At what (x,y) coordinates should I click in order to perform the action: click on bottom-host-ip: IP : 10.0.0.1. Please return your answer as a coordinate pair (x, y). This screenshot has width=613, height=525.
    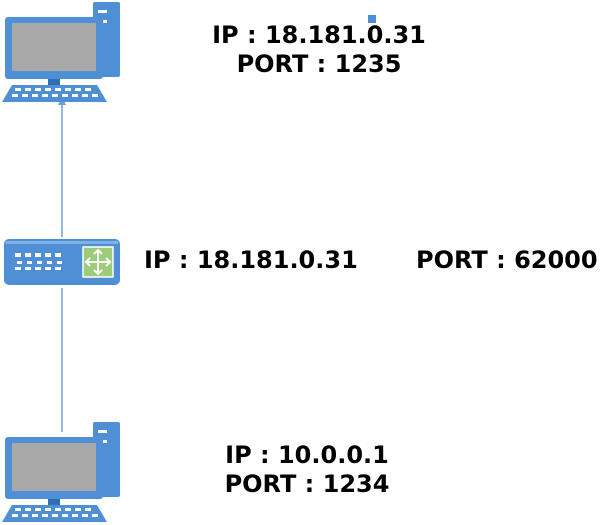
    Looking at the image, I should click on (307, 455).